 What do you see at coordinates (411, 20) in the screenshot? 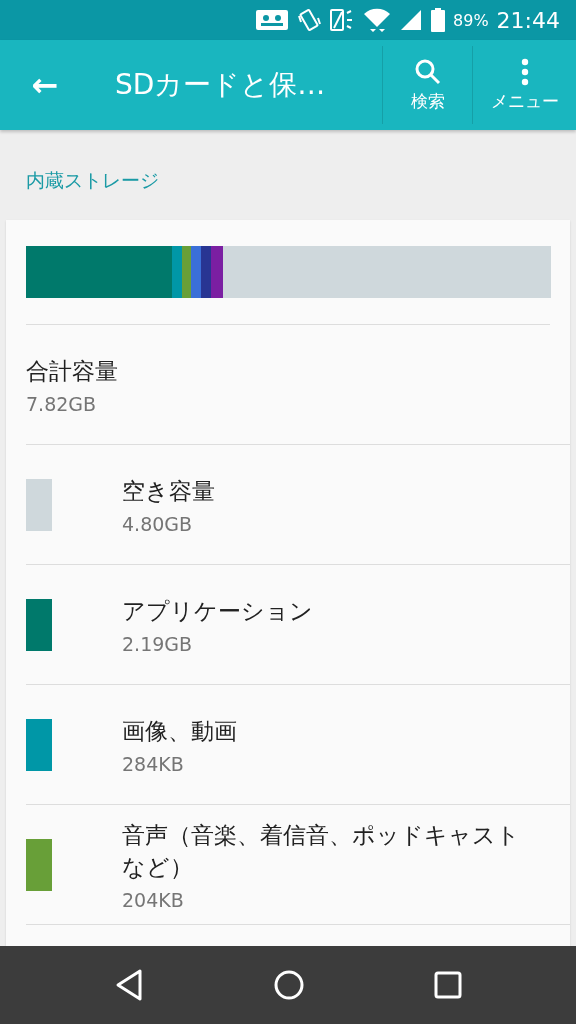
I see `cell-signal-icon` at bounding box center [411, 20].